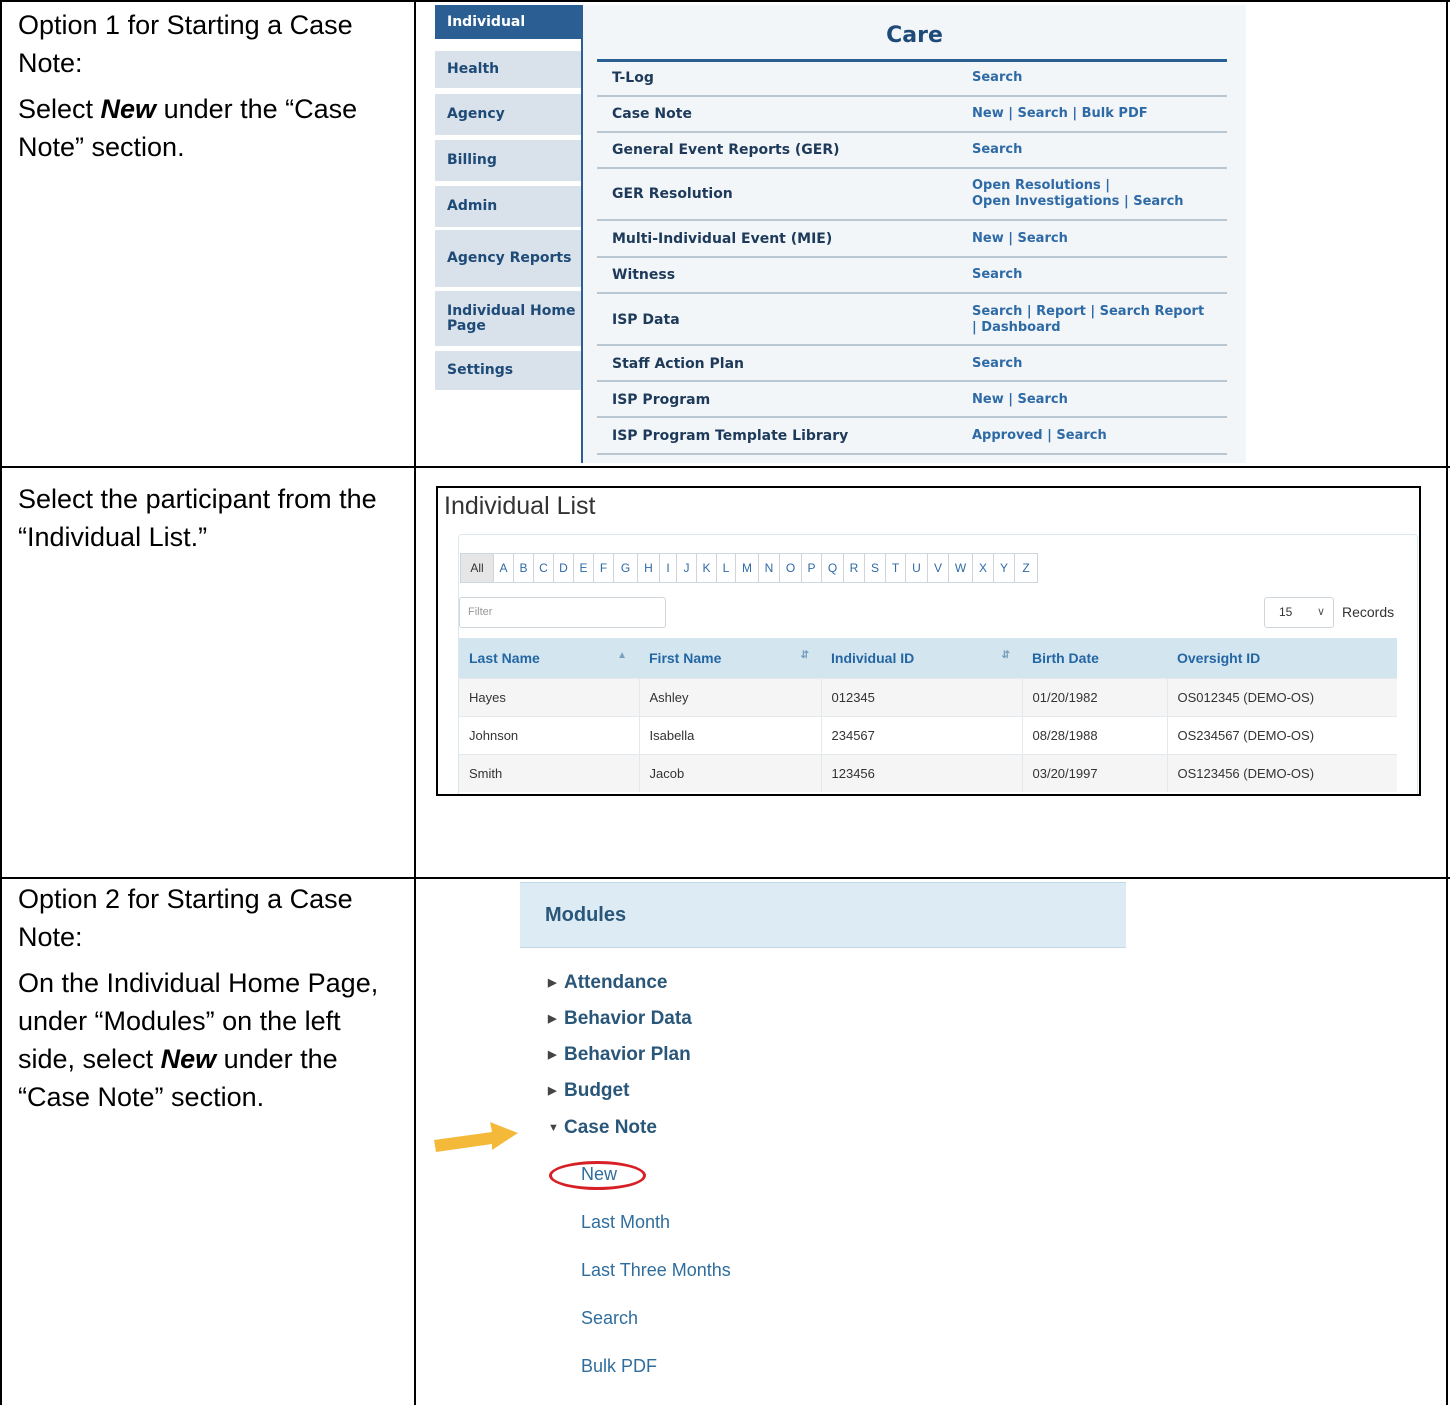  Describe the element at coordinates (1078, 202) in the screenshot. I see `ger-resolution-links-line2: Open Investigations | Search` at that location.